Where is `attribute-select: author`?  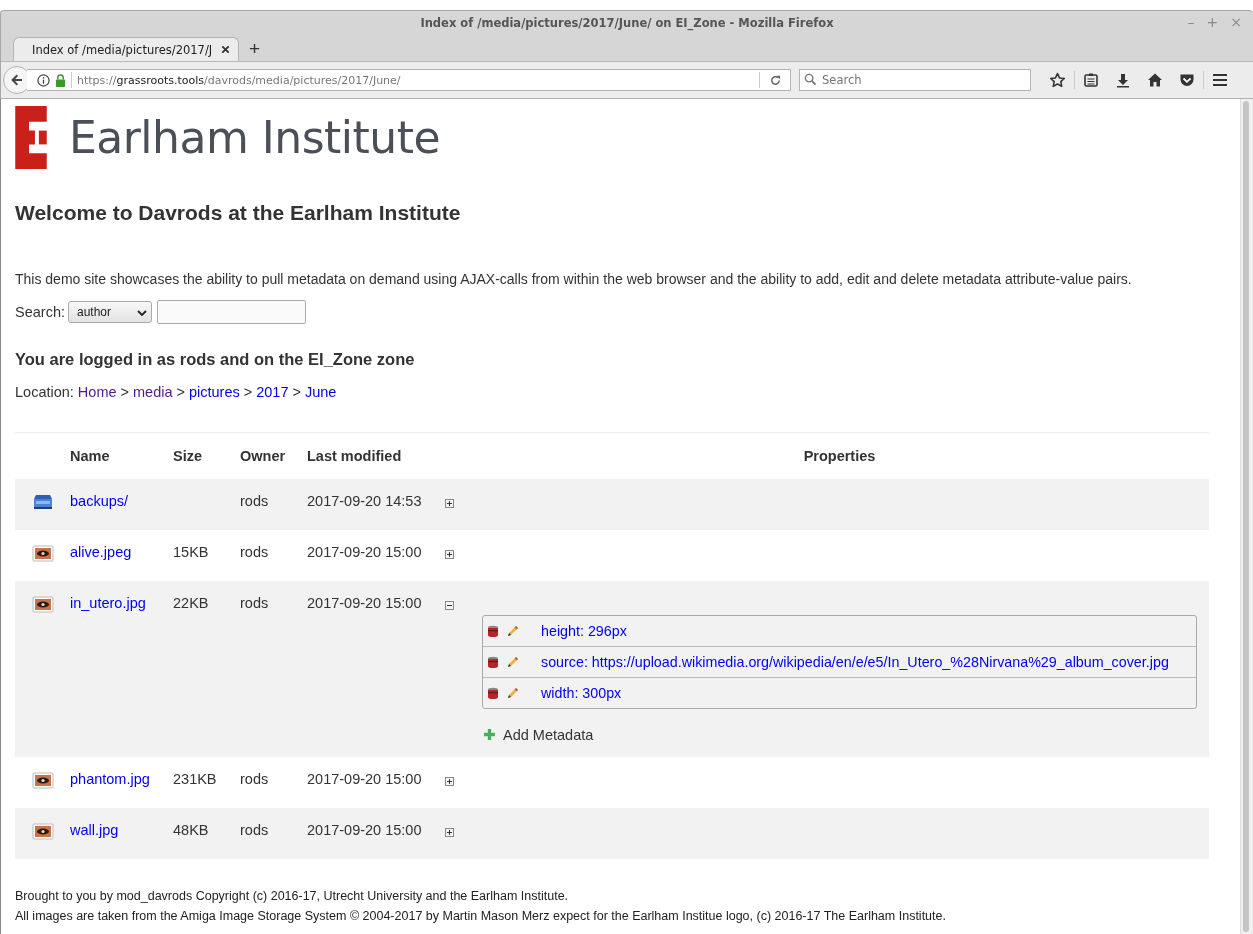 attribute-select: author is located at coordinates (110, 312).